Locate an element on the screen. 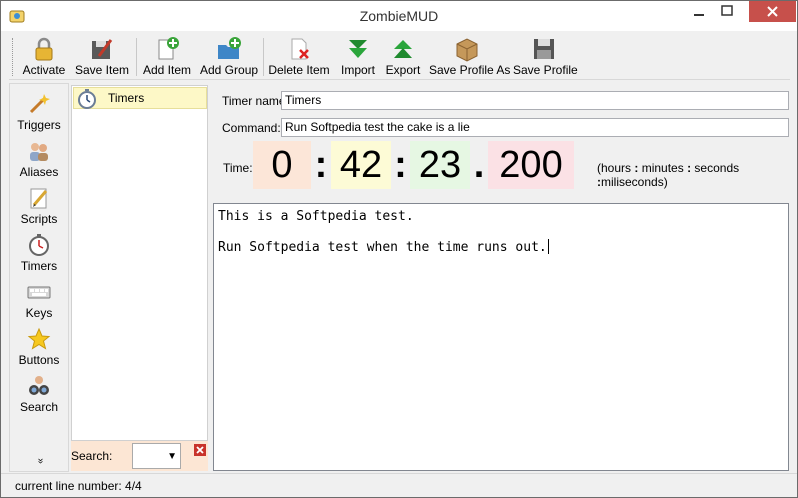 The width and height of the screenshot is (798, 498). activate-label: Activate is located at coordinates (44, 70).